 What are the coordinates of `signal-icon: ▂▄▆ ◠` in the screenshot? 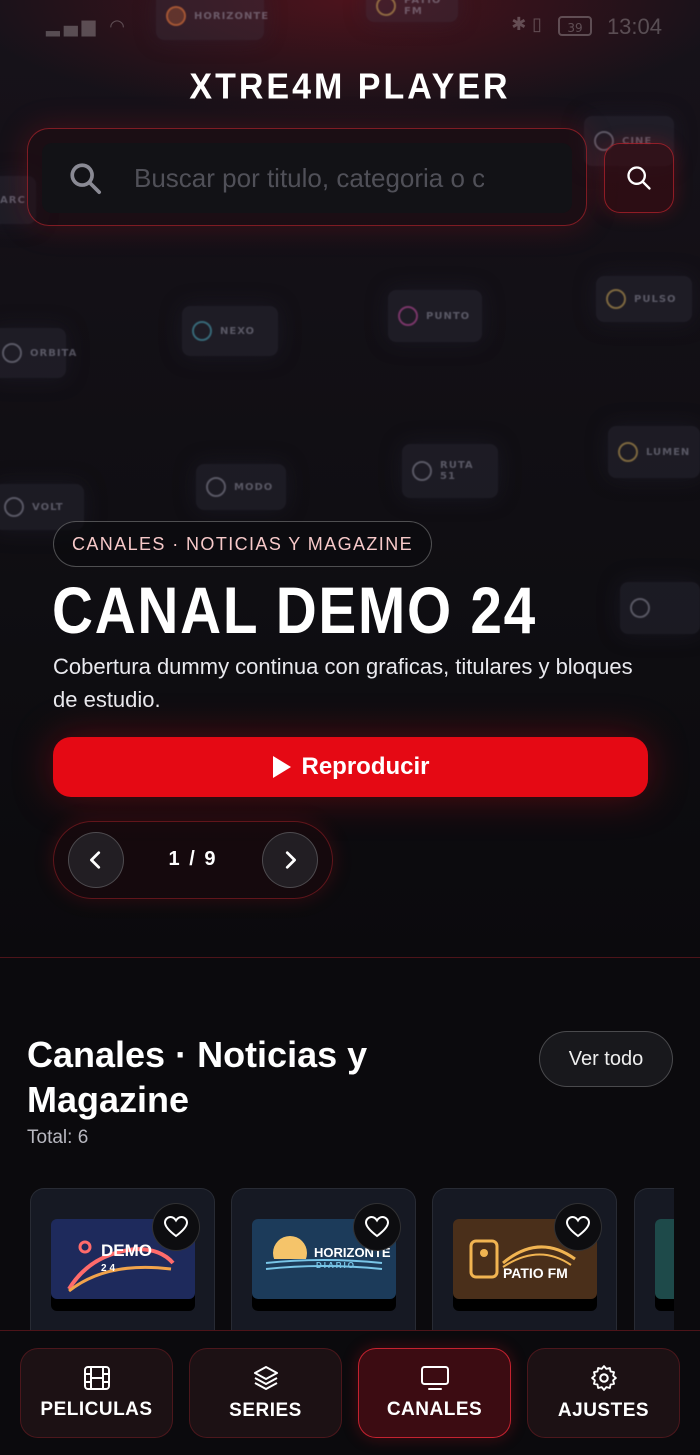 It's located at (87, 26).